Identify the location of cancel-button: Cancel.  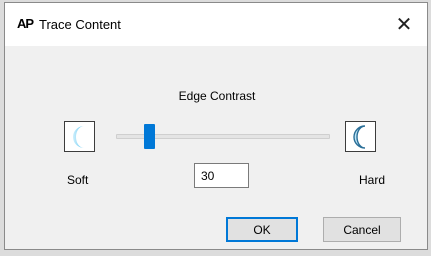
(362, 229).